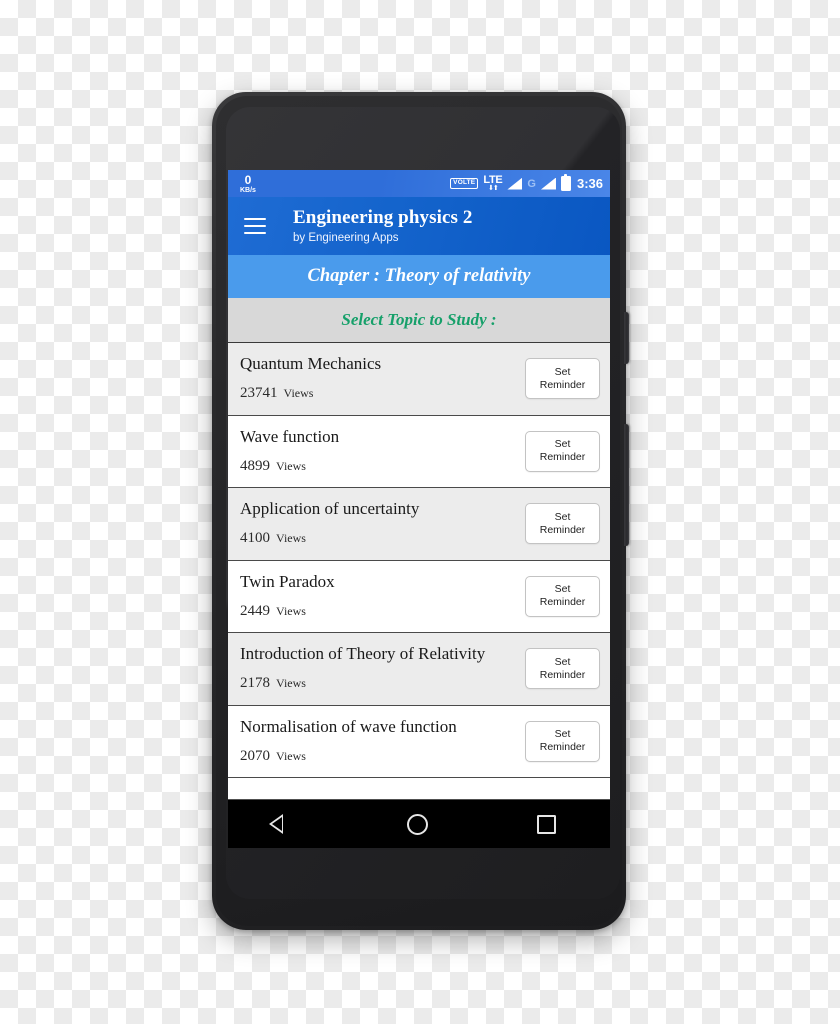 The image size is (840, 1024). Describe the element at coordinates (255, 610) in the screenshot. I see `topic-views-count: 2449` at that location.